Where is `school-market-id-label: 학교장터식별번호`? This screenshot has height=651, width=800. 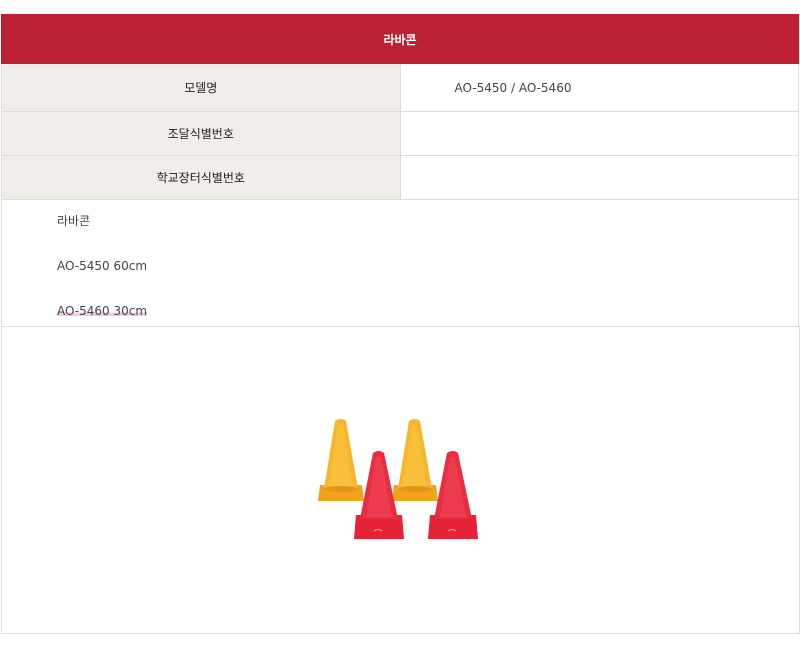
school-market-id-label: 학교장터식별번호 is located at coordinates (201, 177).